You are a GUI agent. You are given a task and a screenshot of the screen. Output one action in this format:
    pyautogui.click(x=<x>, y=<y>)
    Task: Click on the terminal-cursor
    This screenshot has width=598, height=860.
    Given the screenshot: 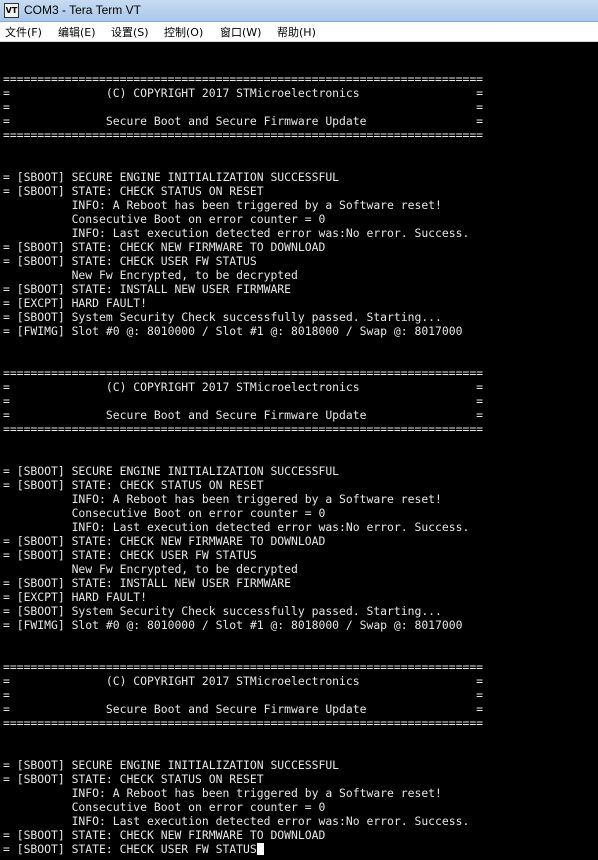 What is the action you would take?
    pyautogui.click(x=260, y=849)
    